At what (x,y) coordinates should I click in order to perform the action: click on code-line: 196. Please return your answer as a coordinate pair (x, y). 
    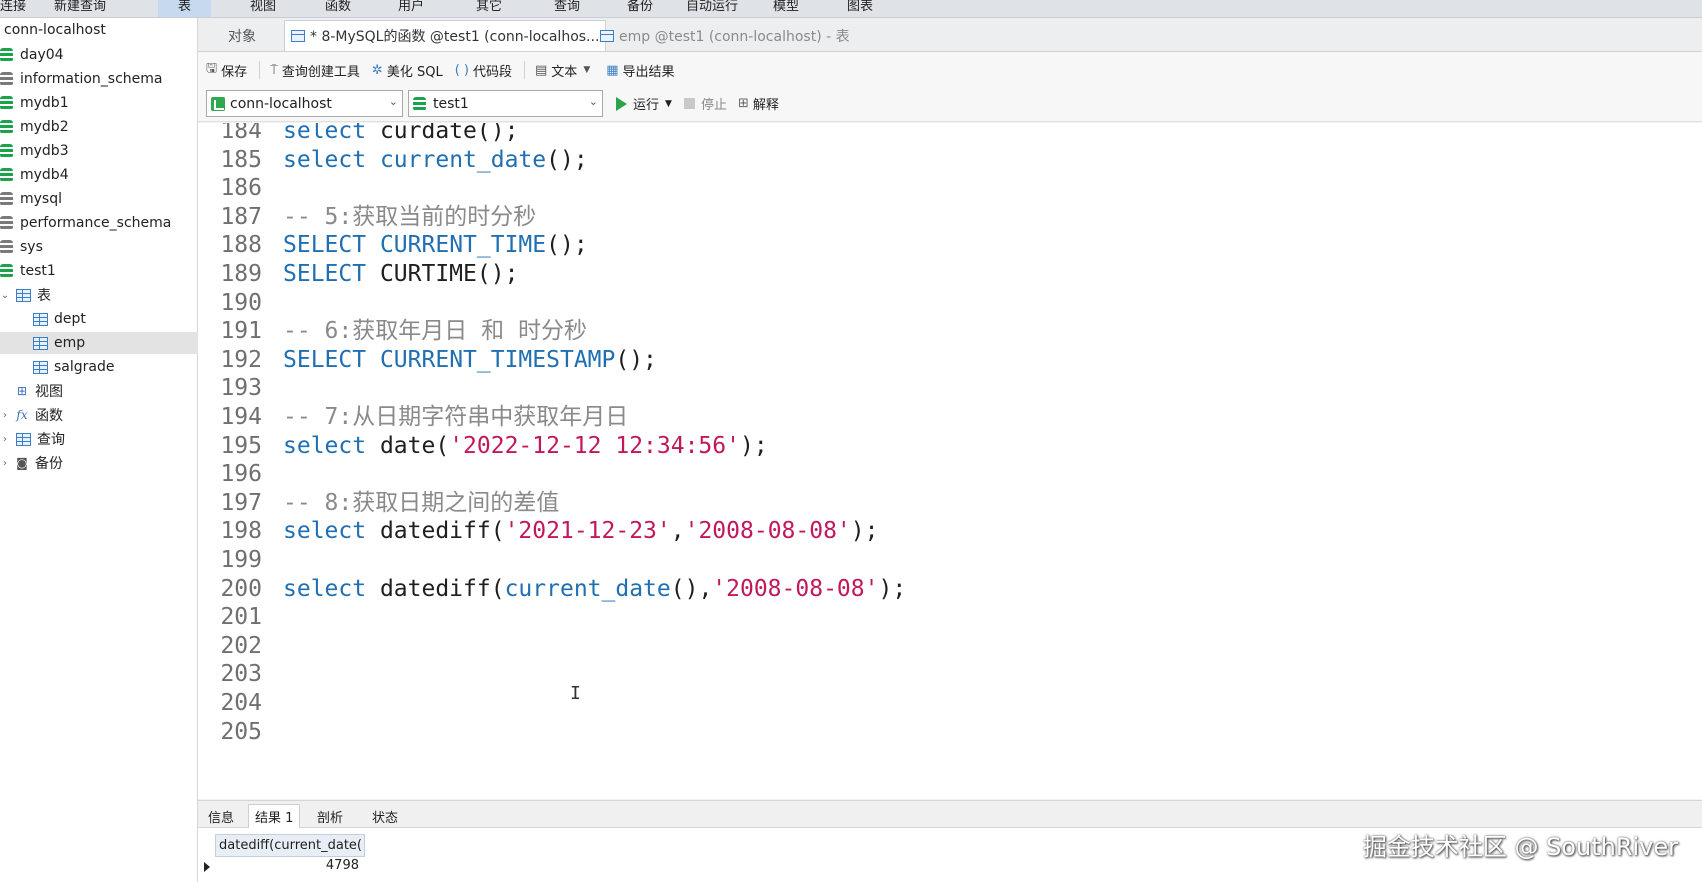
    Looking at the image, I should click on (950, 474).